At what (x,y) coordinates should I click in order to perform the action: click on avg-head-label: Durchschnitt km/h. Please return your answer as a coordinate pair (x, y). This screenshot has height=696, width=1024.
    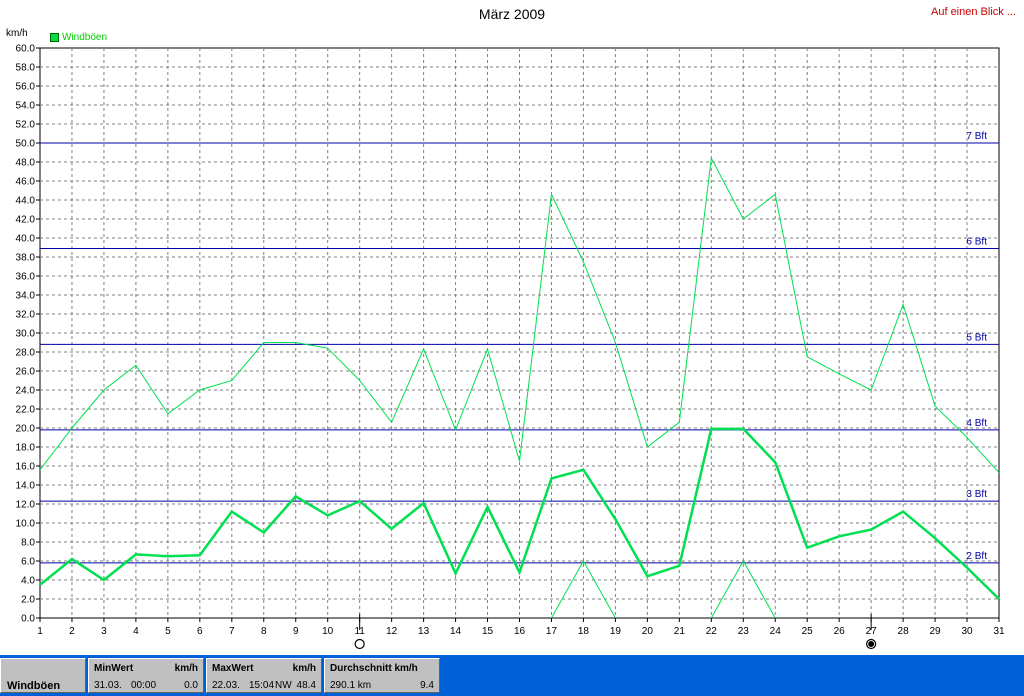
    Looking at the image, I should click on (374, 668).